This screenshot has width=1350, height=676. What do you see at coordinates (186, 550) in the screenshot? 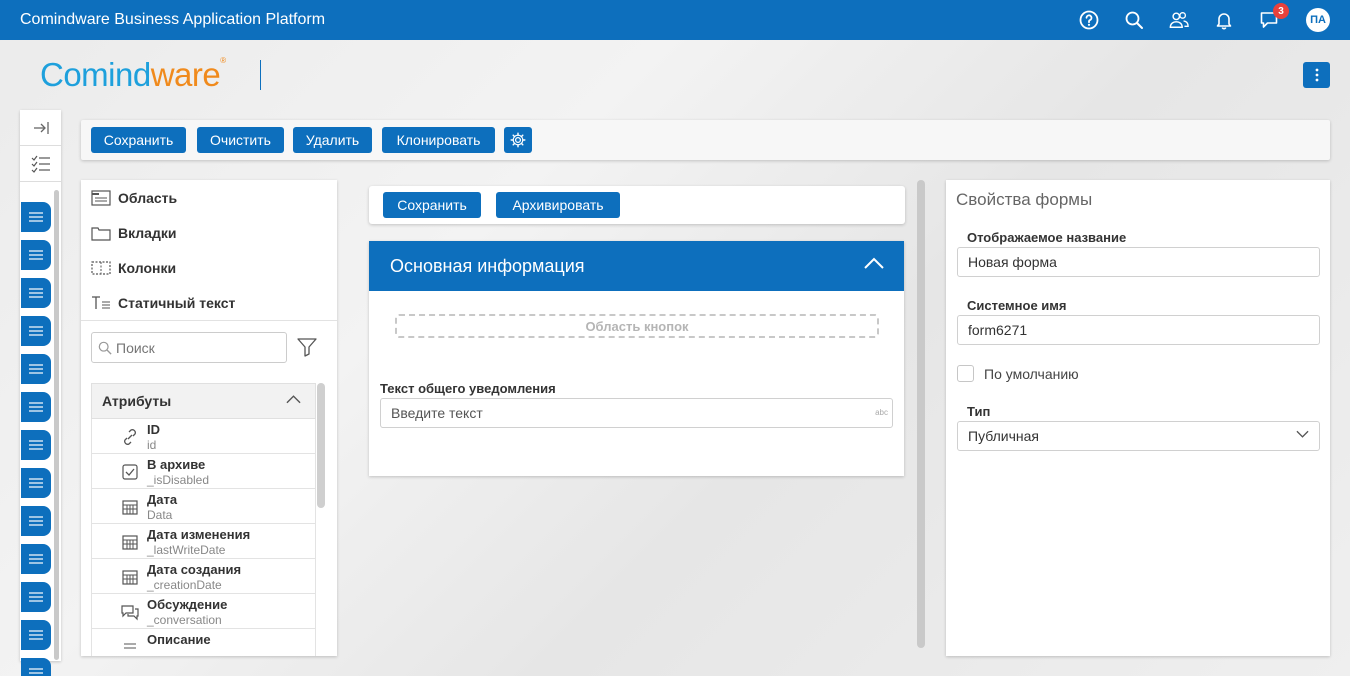
I see `attribute-system-name: _lastWriteDate` at bounding box center [186, 550].